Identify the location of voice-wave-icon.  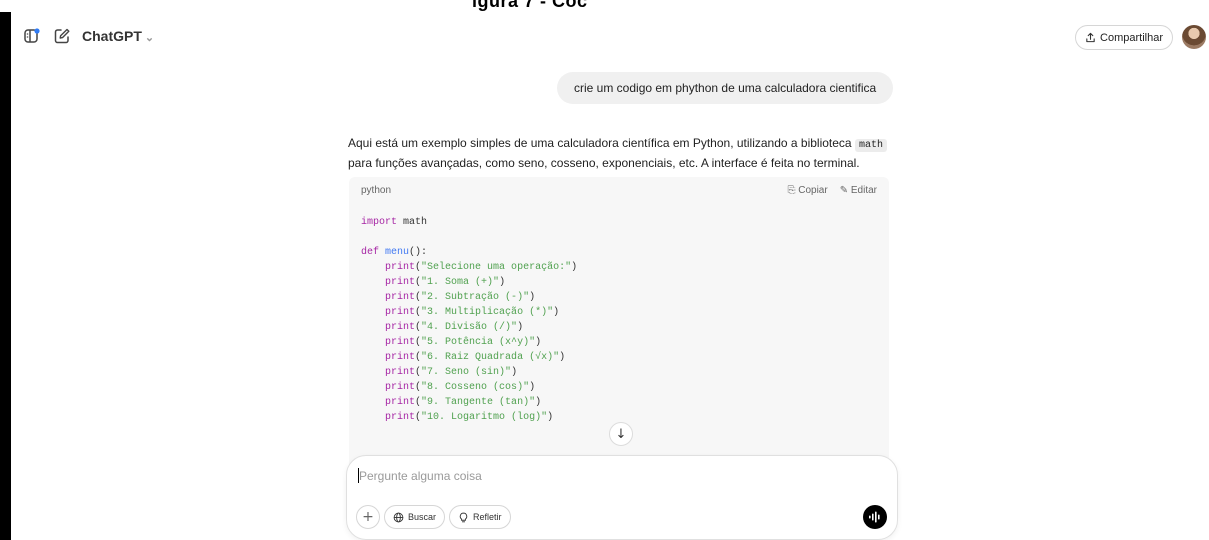
(874, 517).